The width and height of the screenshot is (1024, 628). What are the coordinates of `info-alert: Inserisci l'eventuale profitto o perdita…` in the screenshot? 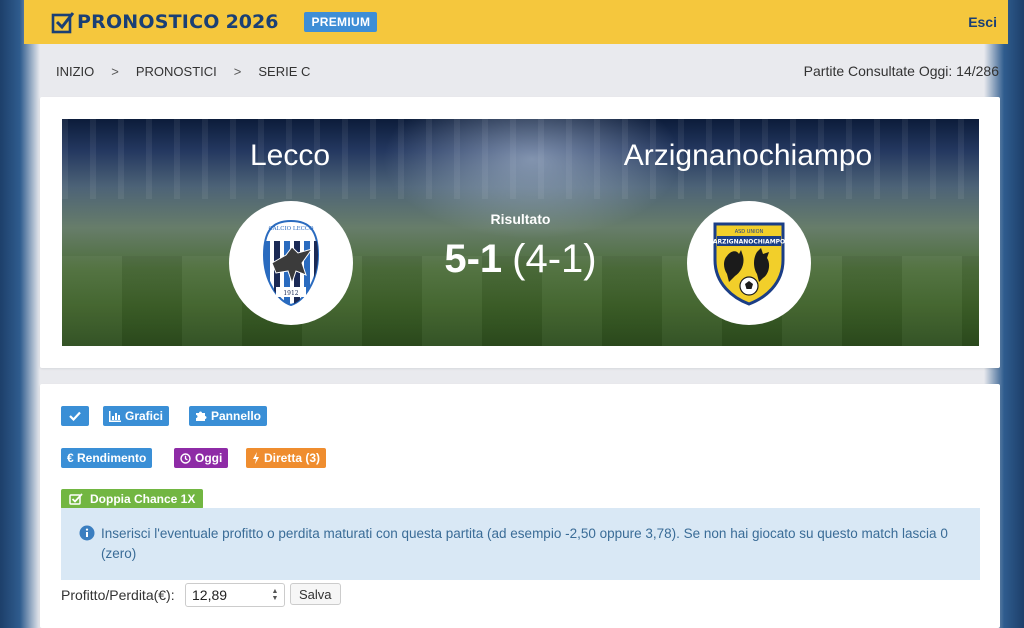 It's located at (520, 544).